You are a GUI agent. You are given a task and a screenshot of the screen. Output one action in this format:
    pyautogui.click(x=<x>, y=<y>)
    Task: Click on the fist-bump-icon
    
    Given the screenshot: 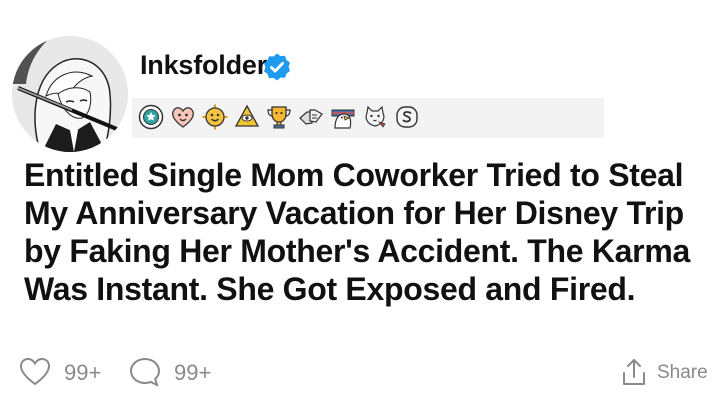 What is the action you would take?
    pyautogui.click(x=311, y=117)
    